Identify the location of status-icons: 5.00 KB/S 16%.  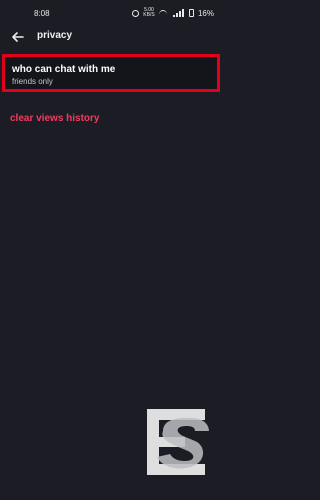
(172, 13).